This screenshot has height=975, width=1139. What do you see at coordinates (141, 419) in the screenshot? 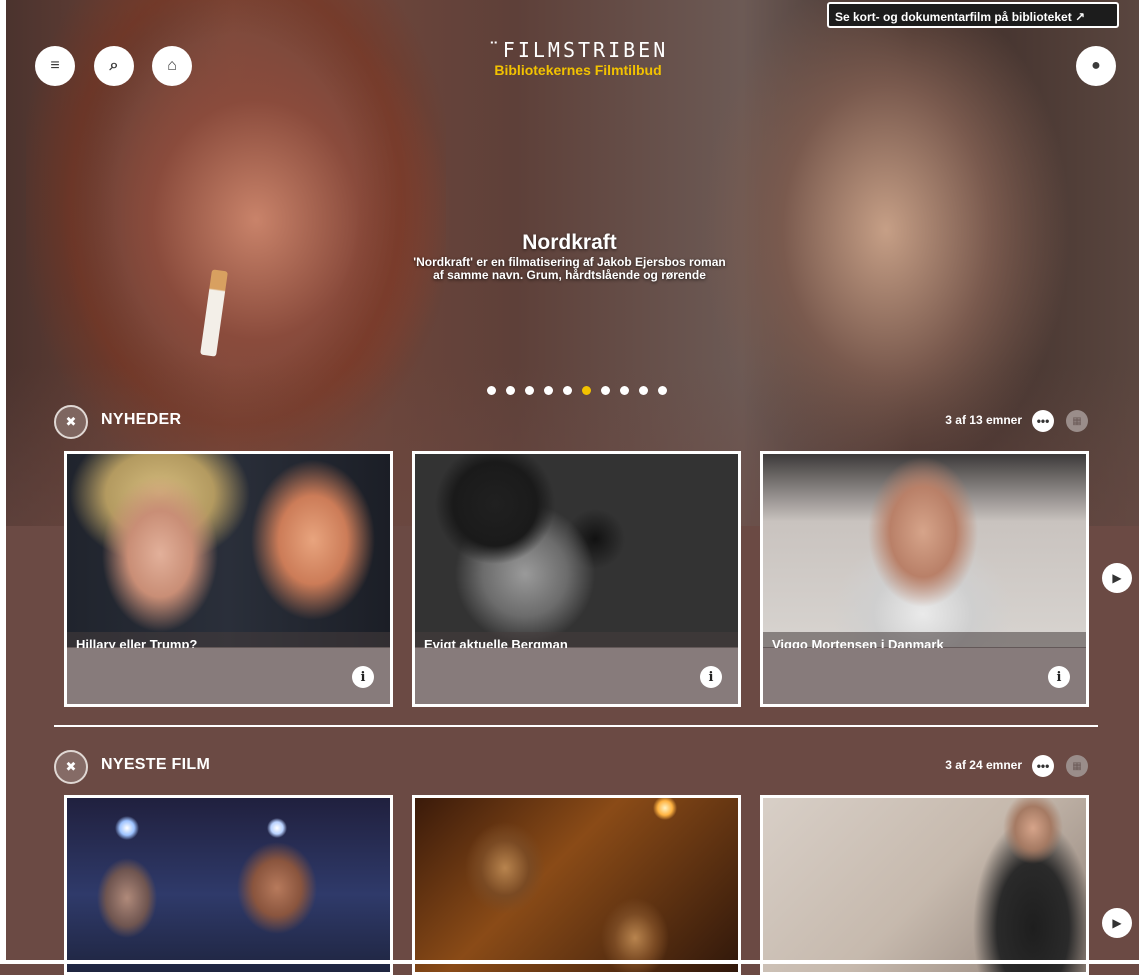
I see `section-title: NYHEDER` at bounding box center [141, 419].